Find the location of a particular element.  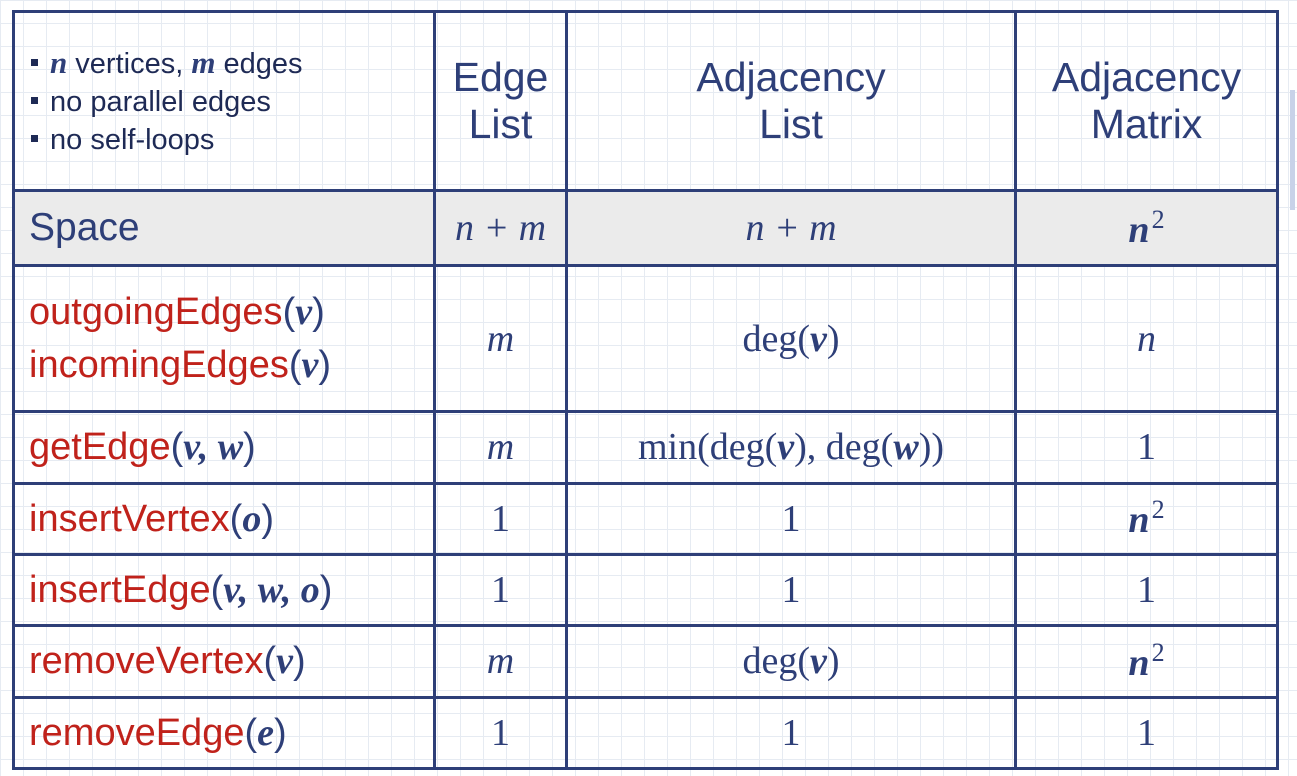

assumption-item: no self-loops is located at coordinates (232, 140).